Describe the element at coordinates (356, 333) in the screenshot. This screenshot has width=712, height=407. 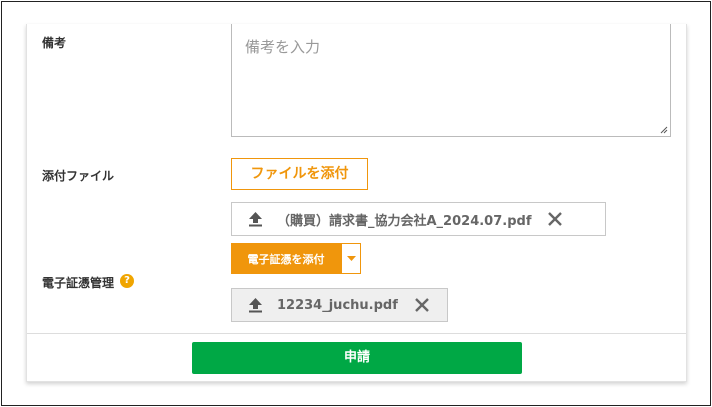
I see `footer-divider` at that location.